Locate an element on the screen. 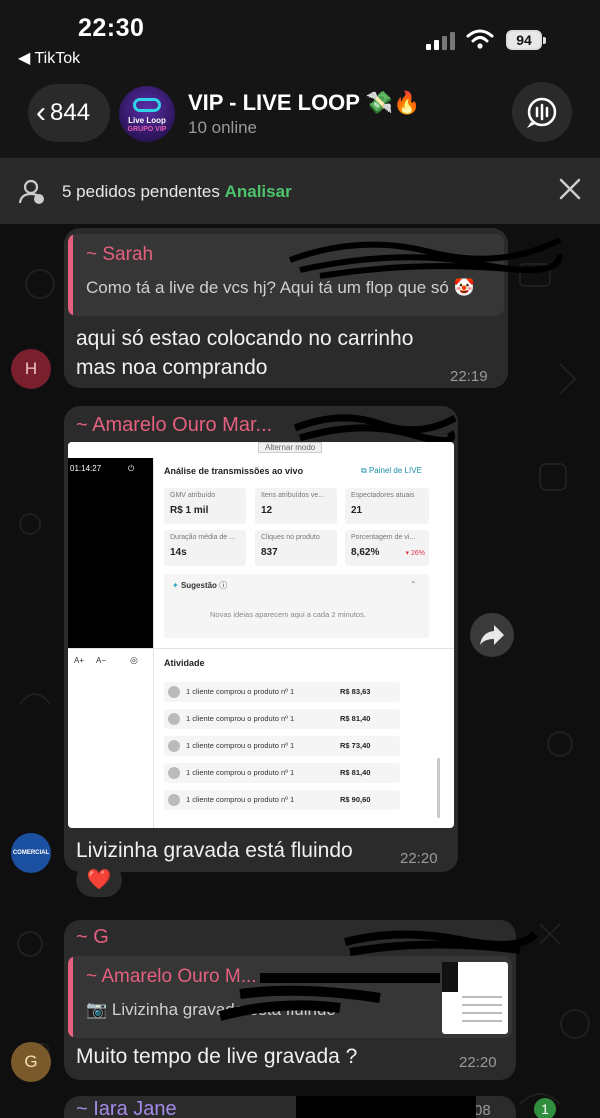  back-app-label: TikTok is located at coordinates (57, 58).